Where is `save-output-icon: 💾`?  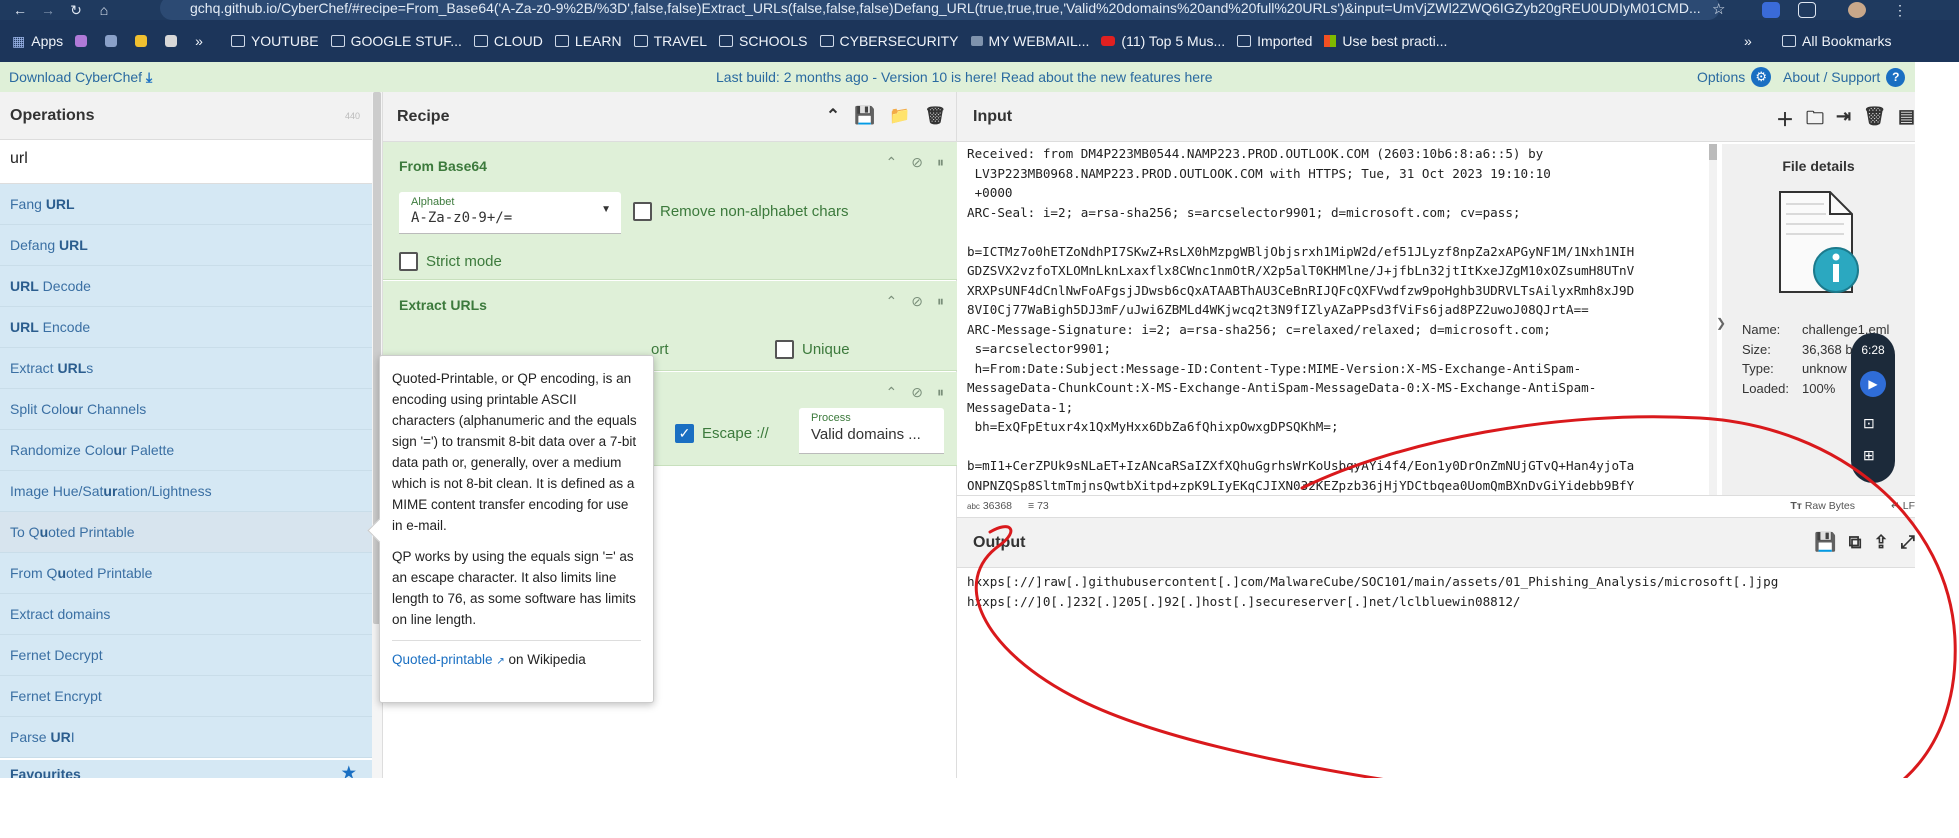
save-output-icon: 💾 is located at coordinates (1825, 542).